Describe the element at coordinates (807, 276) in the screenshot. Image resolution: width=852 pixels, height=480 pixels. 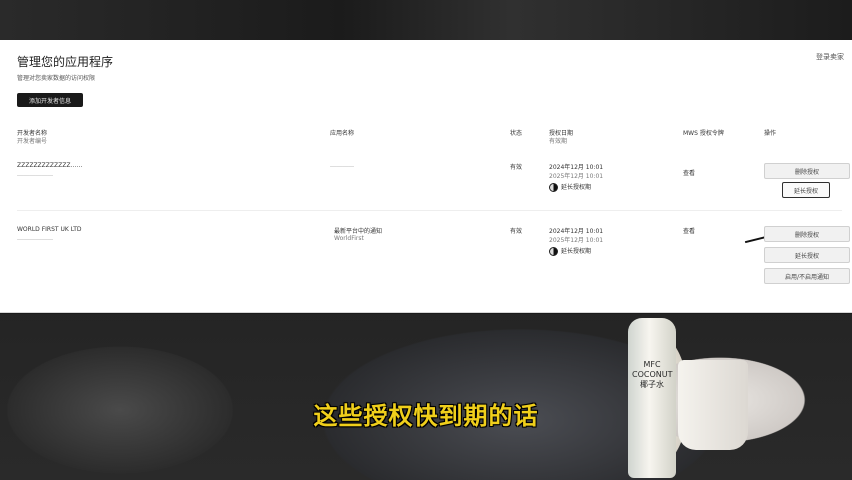
I see `row2-notify-button: 启用/不启用通知` at that location.